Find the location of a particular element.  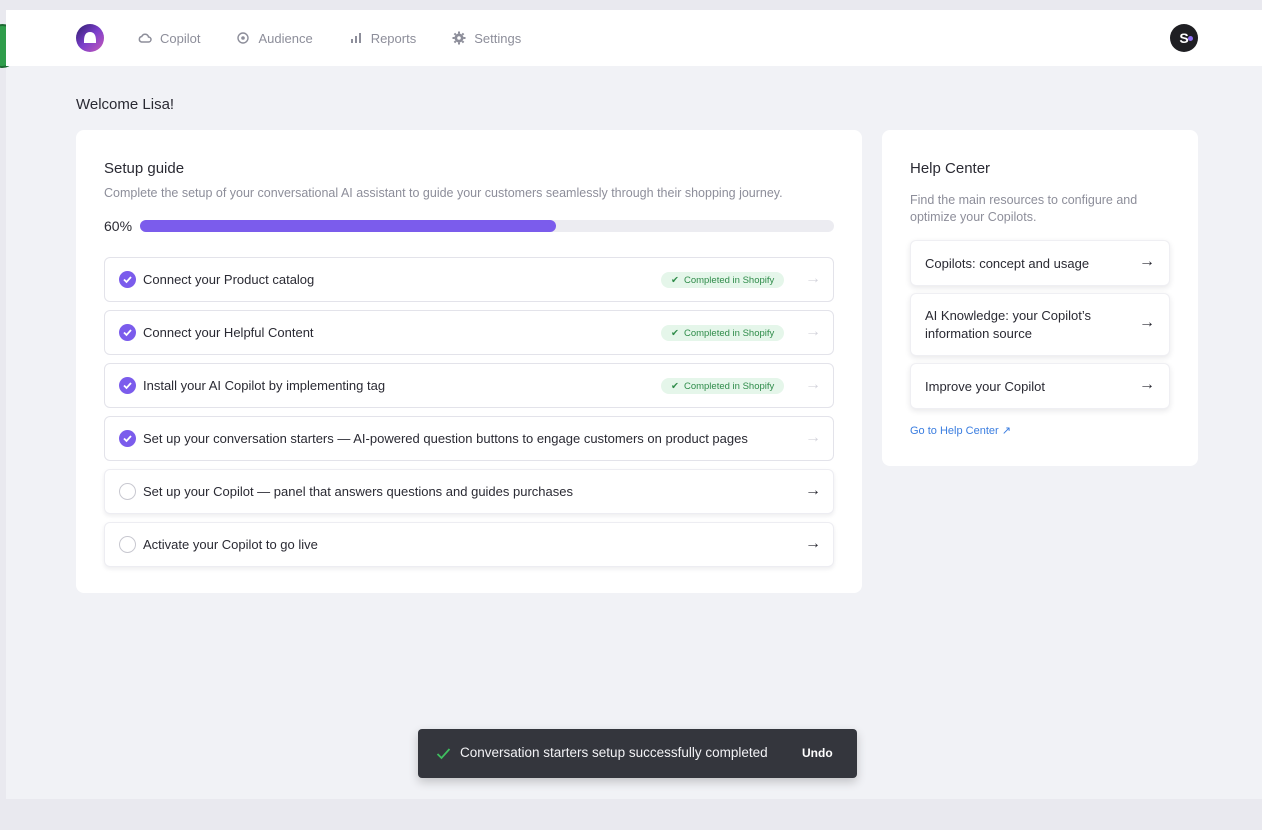

nav-item-reports: Reports is located at coordinates (383, 38).